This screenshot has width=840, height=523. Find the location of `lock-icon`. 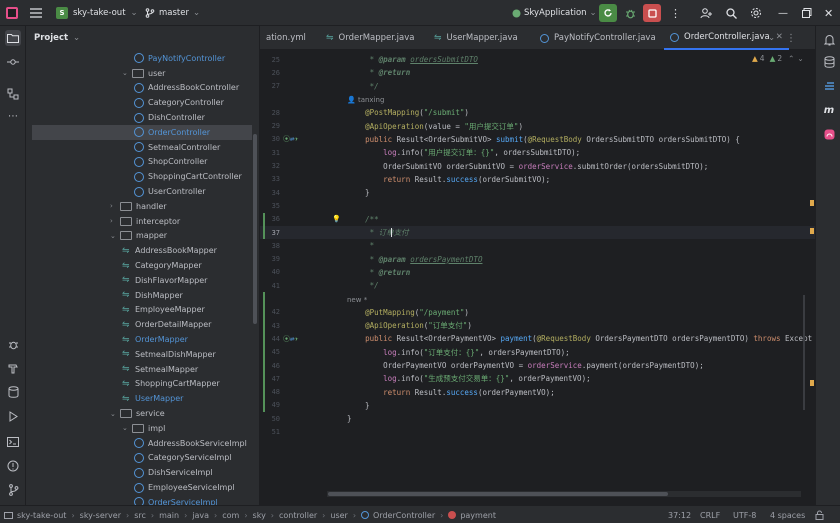

lock-icon is located at coordinates (819, 514).